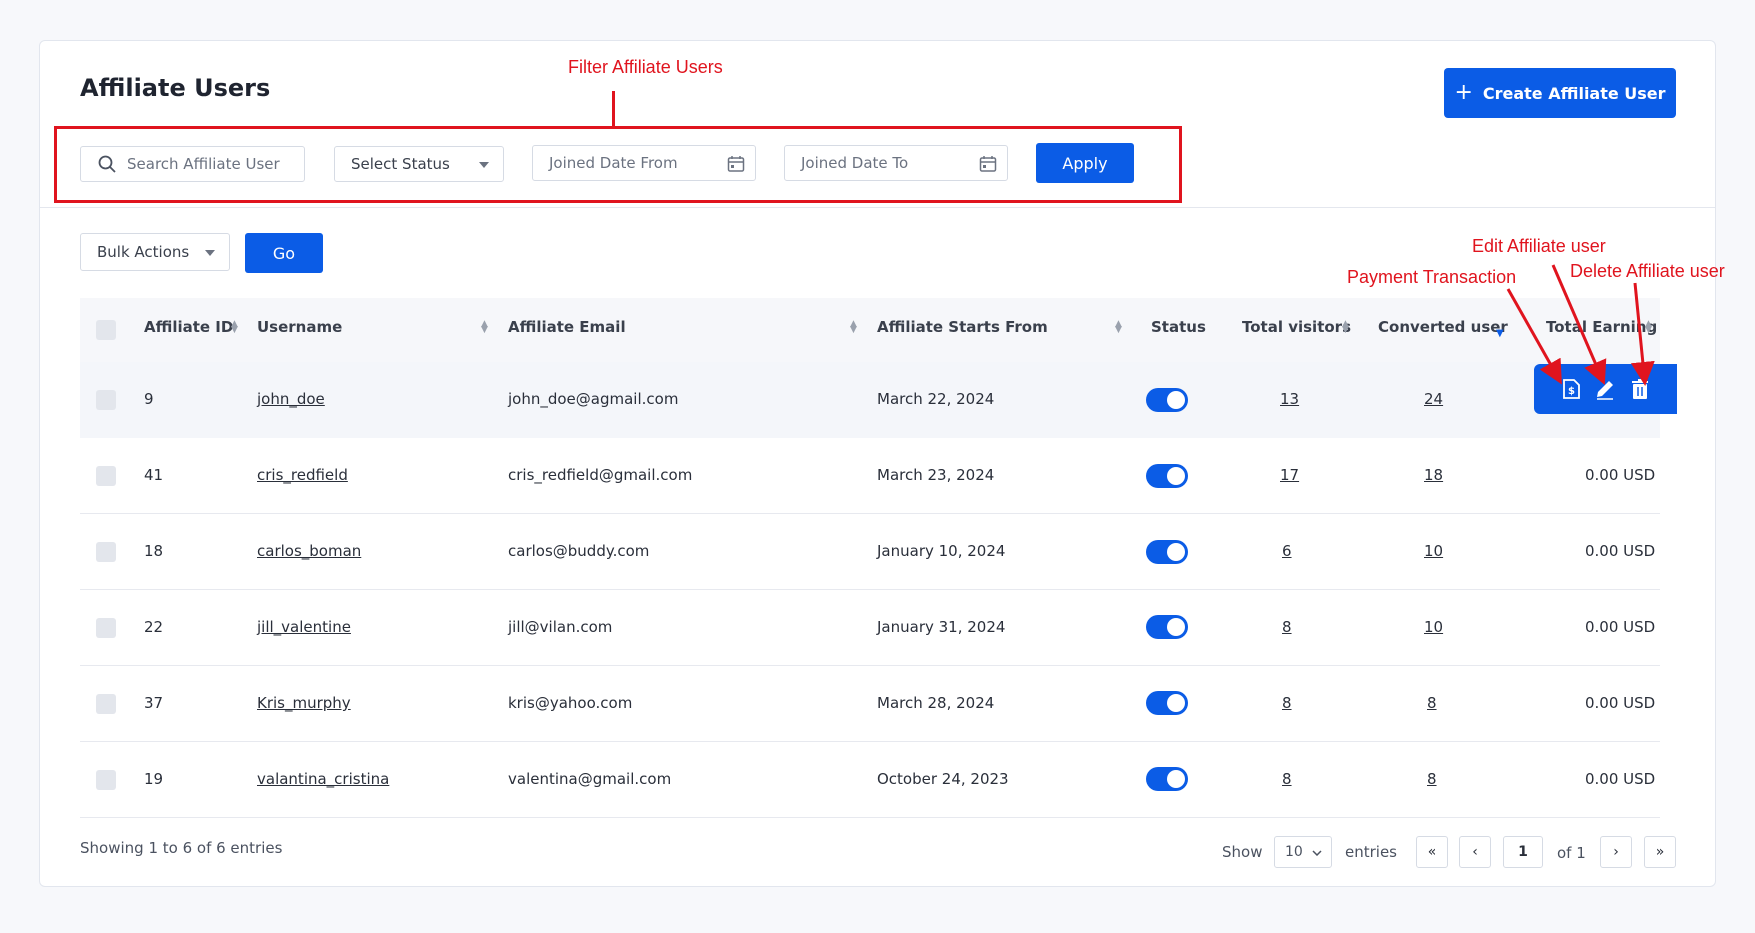 Image resolution: width=1755 pixels, height=933 pixels. Describe the element at coordinates (1616, 852) in the screenshot. I see `next-page-button: ›` at that location.